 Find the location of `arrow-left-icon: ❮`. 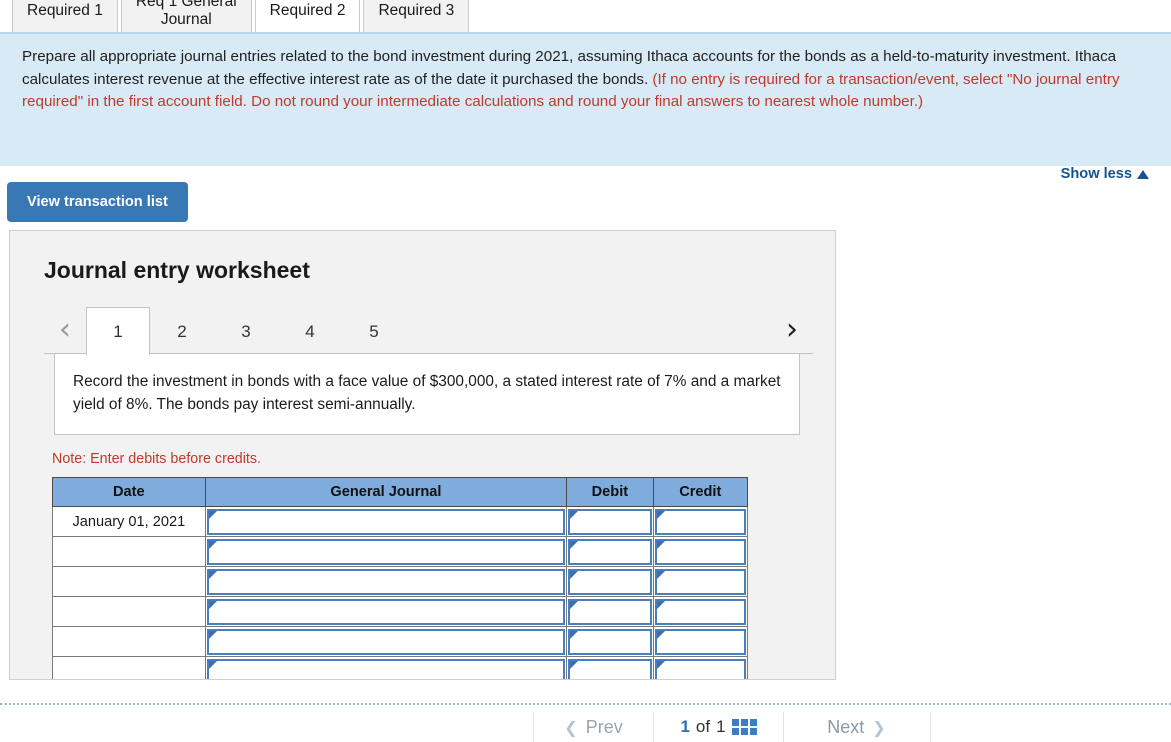

arrow-left-icon: ❮ is located at coordinates (571, 727).